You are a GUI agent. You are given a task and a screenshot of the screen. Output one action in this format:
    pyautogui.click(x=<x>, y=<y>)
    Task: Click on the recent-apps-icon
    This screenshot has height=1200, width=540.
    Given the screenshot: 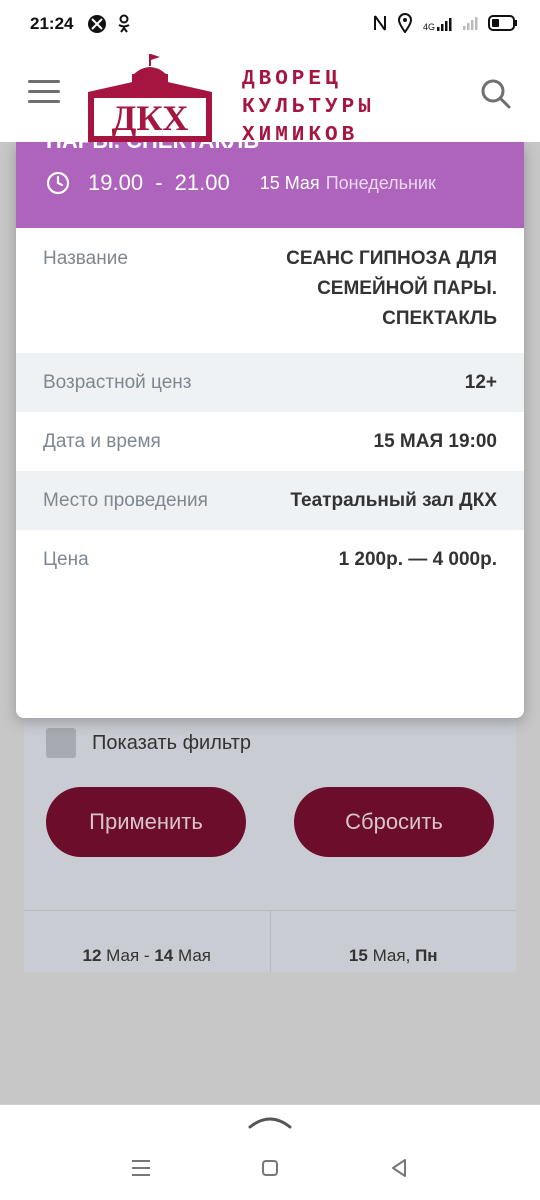 What is the action you would take?
    pyautogui.click(x=141, y=1168)
    